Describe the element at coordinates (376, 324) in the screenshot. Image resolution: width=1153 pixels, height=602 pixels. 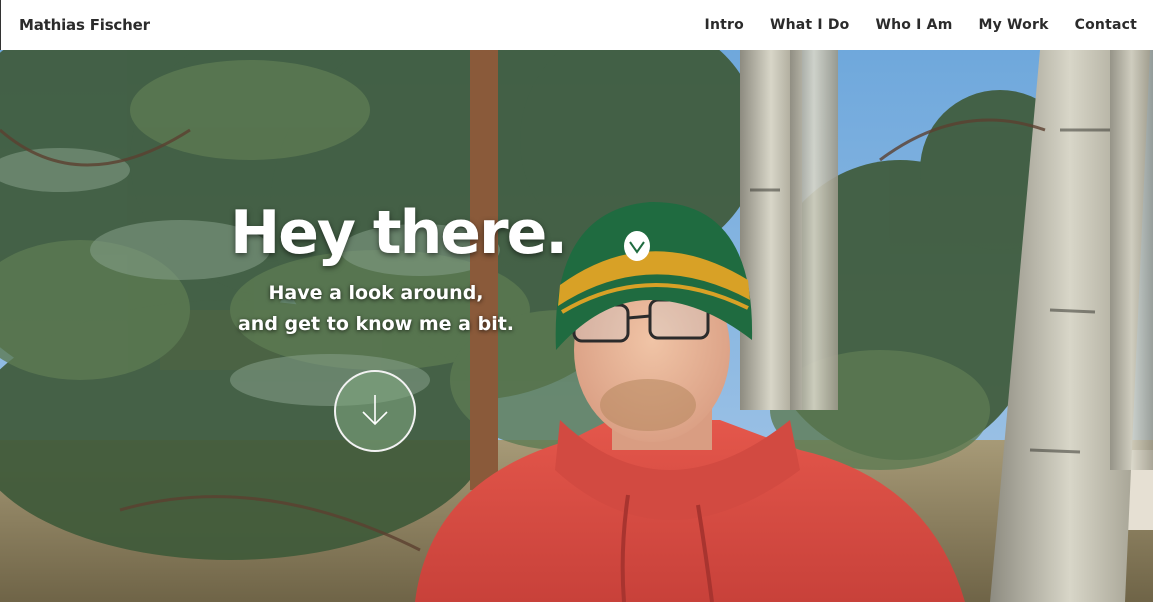
I see `hero-subtitle-line-2: and get to know me a bit.` at that location.